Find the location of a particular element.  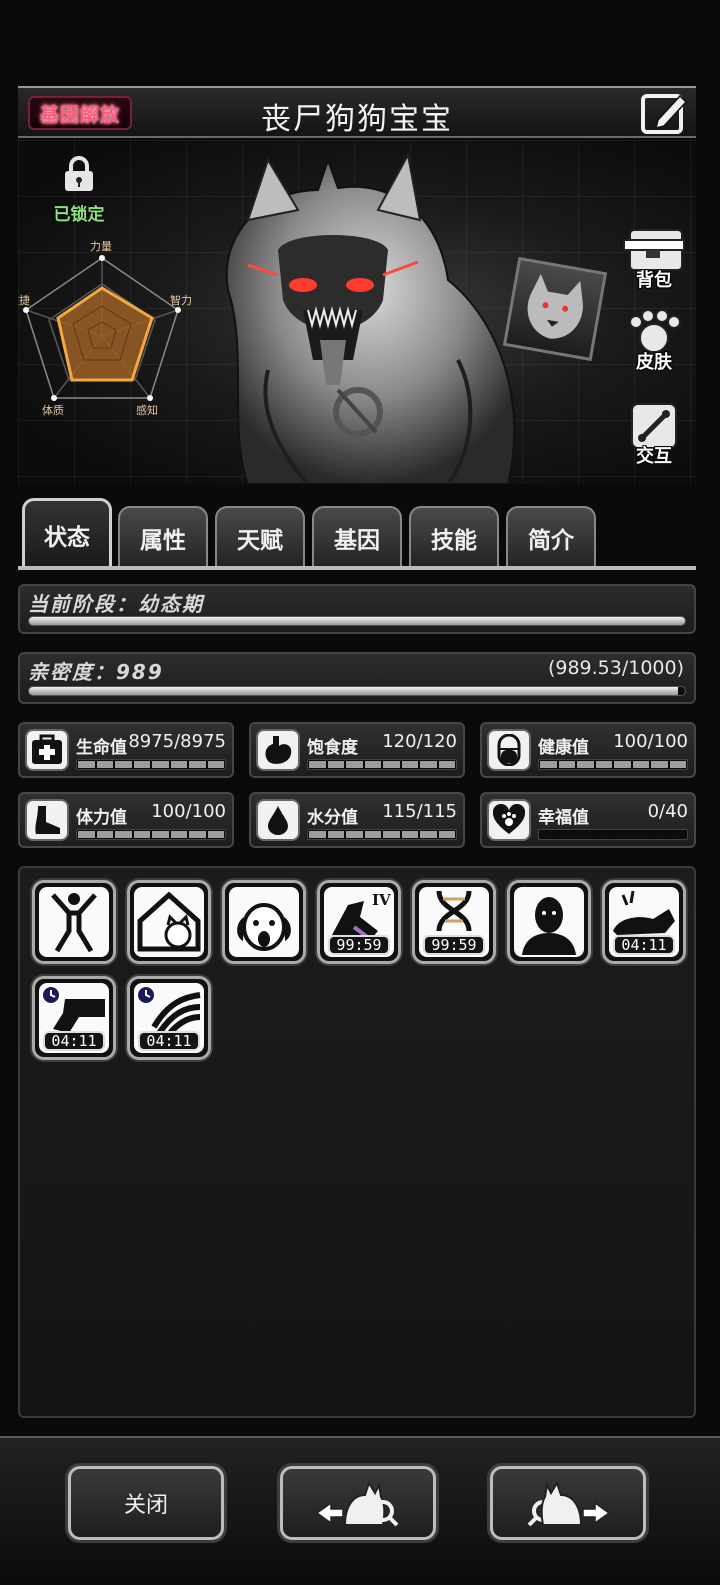

tab-genes: 基因 is located at coordinates (357, 537).